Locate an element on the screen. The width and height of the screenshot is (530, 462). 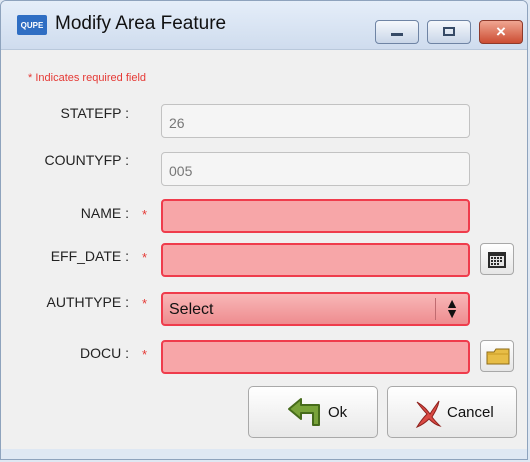
name-label: NAME : is located at coordinates (104, 213).